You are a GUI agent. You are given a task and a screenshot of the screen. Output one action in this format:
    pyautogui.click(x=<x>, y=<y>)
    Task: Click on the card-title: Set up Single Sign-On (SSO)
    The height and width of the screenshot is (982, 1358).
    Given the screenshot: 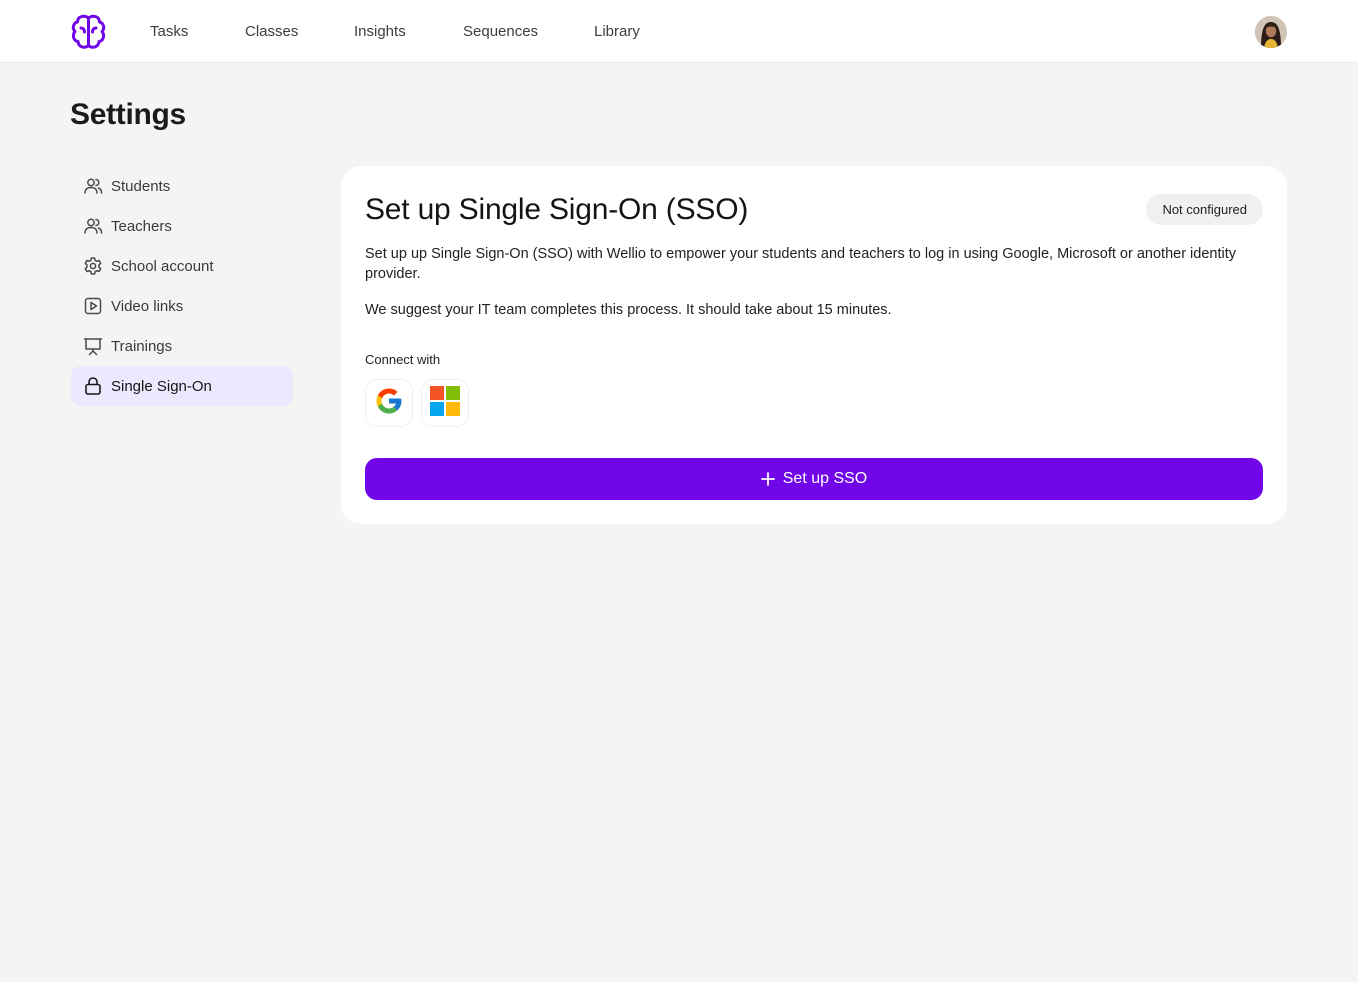 What is the action you would take?
    pyautogui.click(x=557, y=209)
    